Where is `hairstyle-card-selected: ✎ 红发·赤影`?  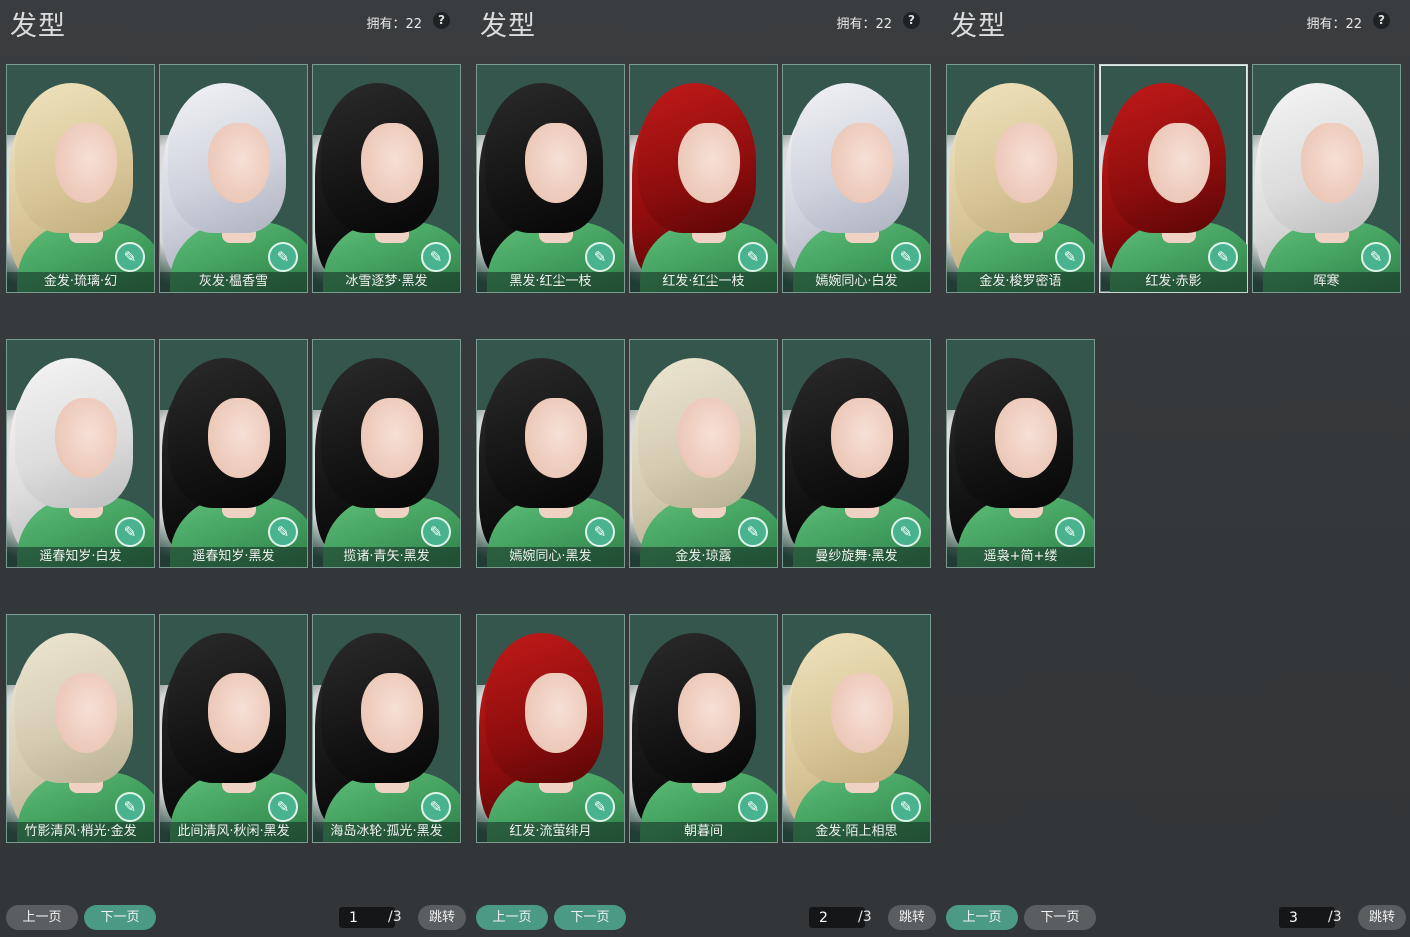
hairstyle-card-selected: ✎ 红发·赤影 is located at coordinates (1173, 178).